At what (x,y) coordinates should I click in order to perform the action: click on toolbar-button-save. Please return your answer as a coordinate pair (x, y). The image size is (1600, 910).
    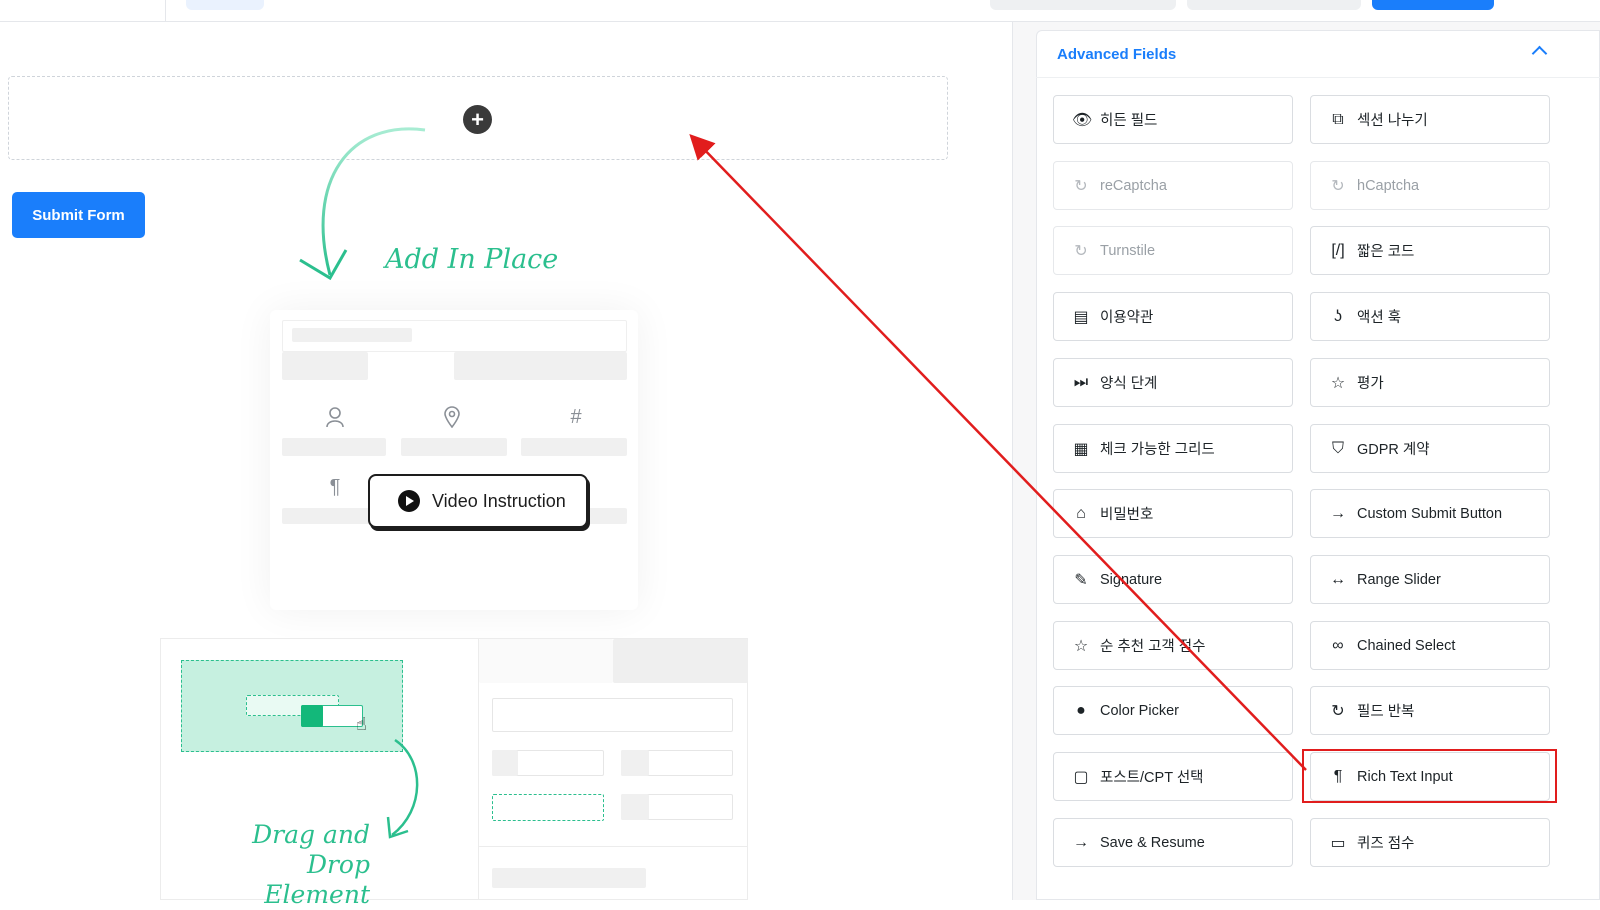
    Looking at the image, I should click on (1433, 5).